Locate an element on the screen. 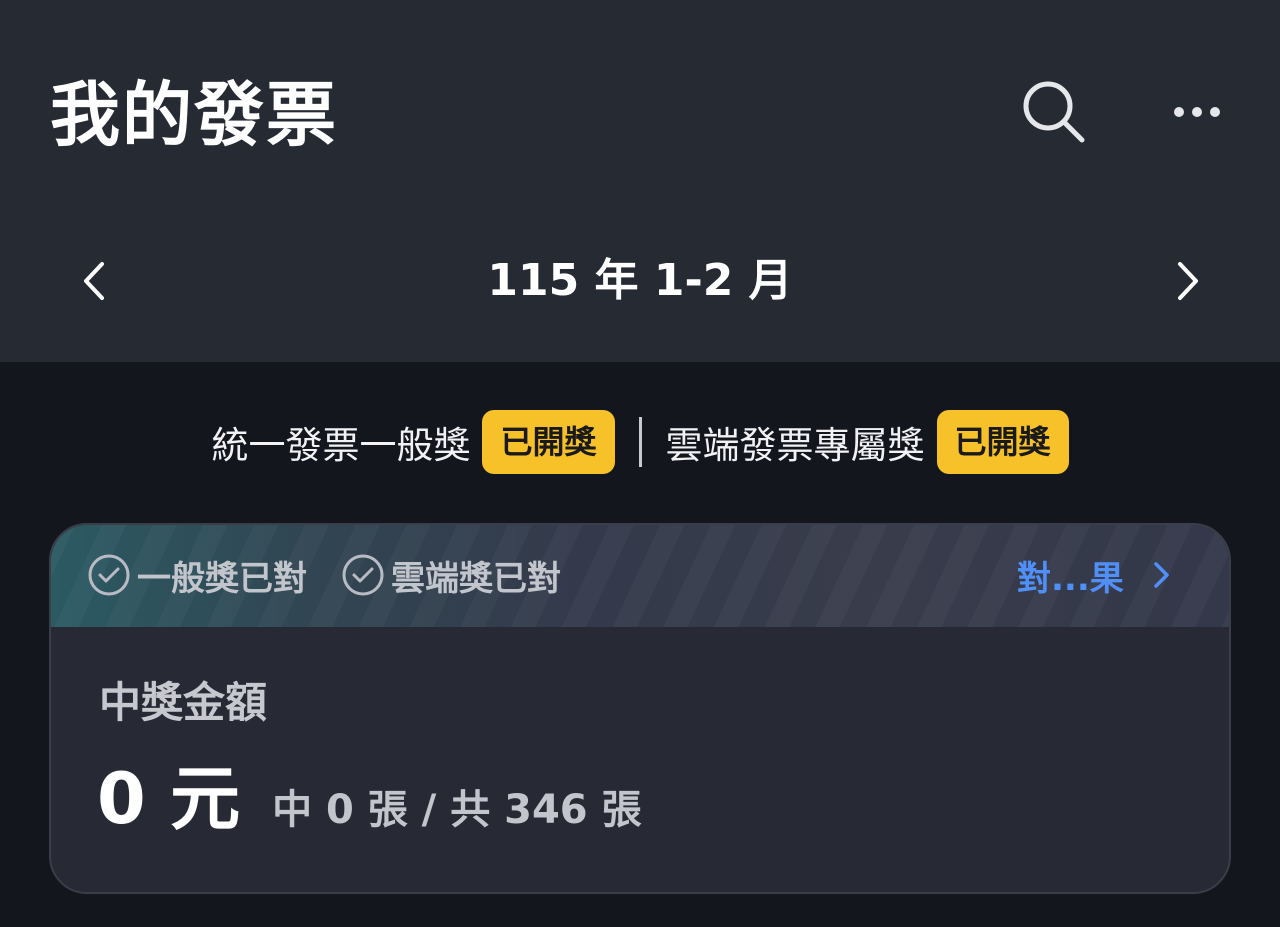  more-button is located at coordinates (1197, 112).